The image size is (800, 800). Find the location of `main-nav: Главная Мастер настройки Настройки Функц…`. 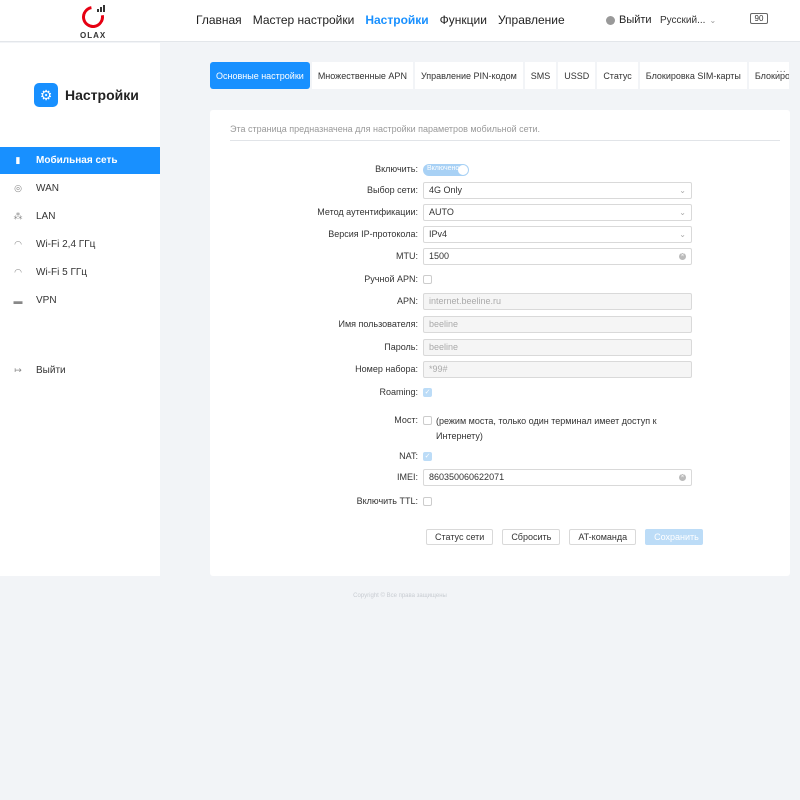

main-nav: Главная Мастер настройки Настройки Функц… is located at coordinates (380, 20).